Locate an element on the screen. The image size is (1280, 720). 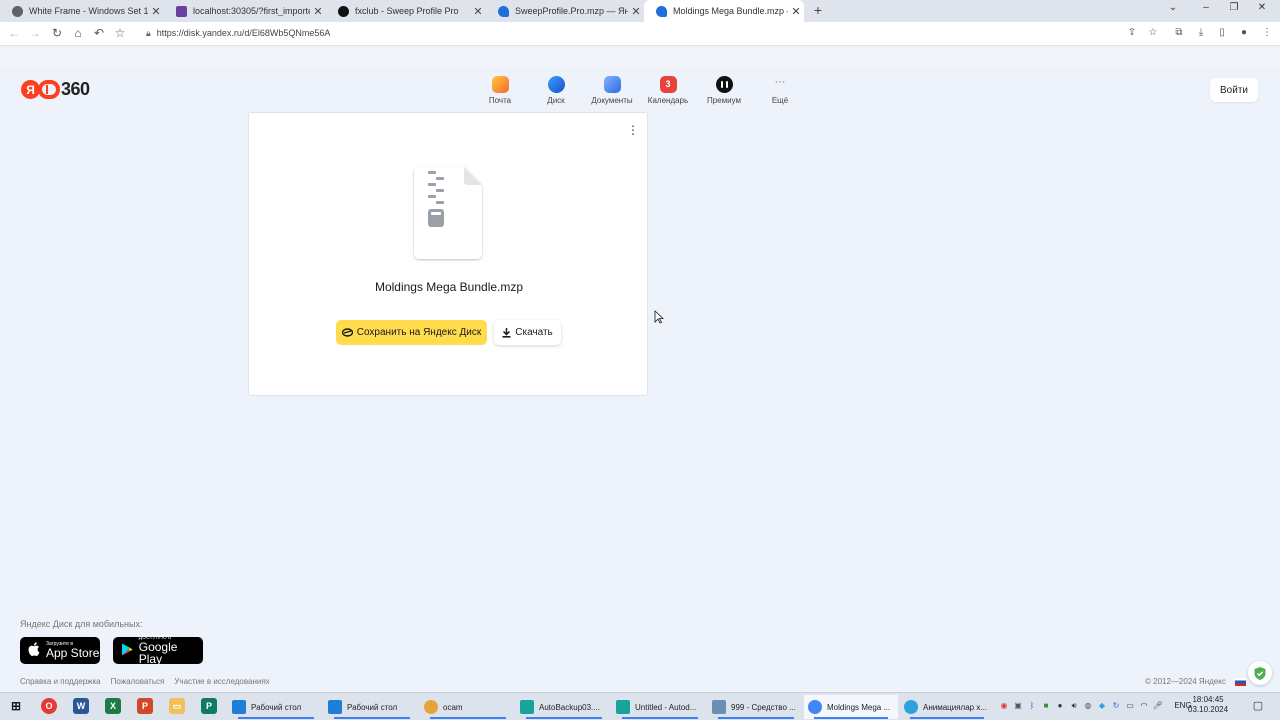
service-mail: Почта is located at coordinates (500, 90).